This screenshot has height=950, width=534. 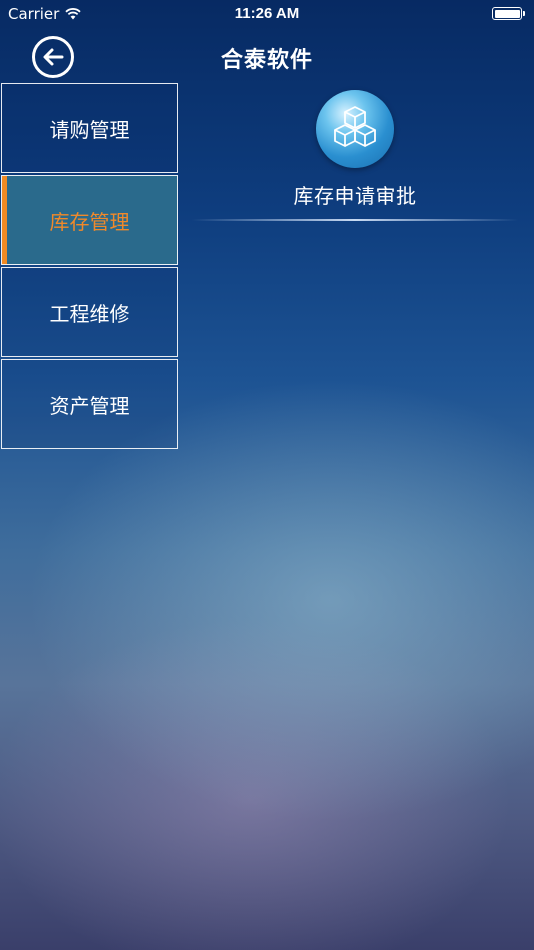 I want to click on sidebar: 请购管理 库存管理 工程维修 资产管理, so click(x=89, y=267).